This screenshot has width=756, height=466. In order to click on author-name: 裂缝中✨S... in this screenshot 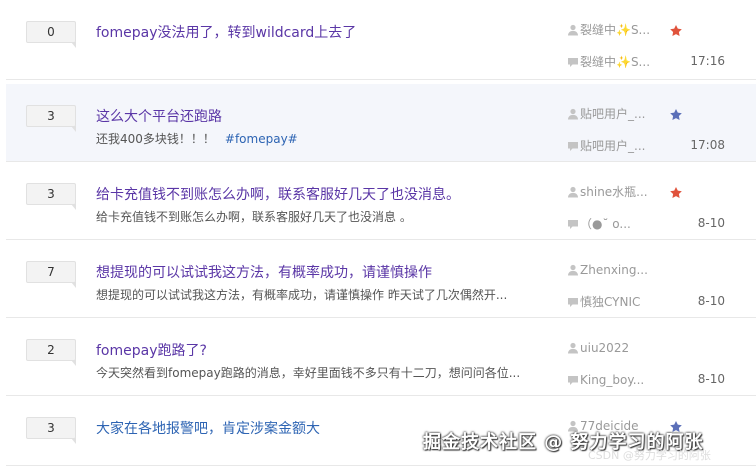, I will do `click(615, 30)`.